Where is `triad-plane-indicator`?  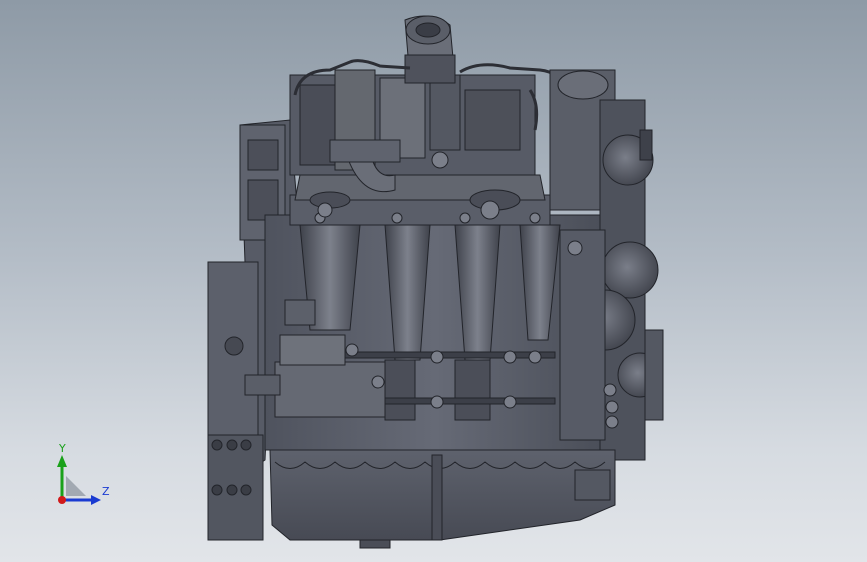
triad-plane-indicator is located at coordinates (76, 486).